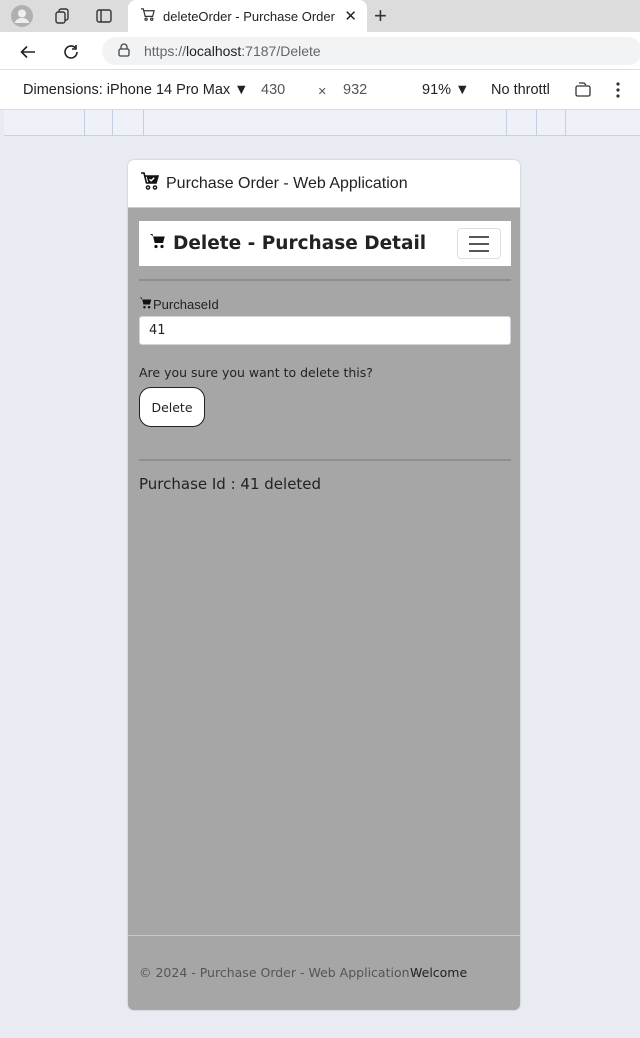 This screenshot has width=640, height=1038. I want to click on confirm-message: Are you sure you want to delete this?, so click(256, 372).